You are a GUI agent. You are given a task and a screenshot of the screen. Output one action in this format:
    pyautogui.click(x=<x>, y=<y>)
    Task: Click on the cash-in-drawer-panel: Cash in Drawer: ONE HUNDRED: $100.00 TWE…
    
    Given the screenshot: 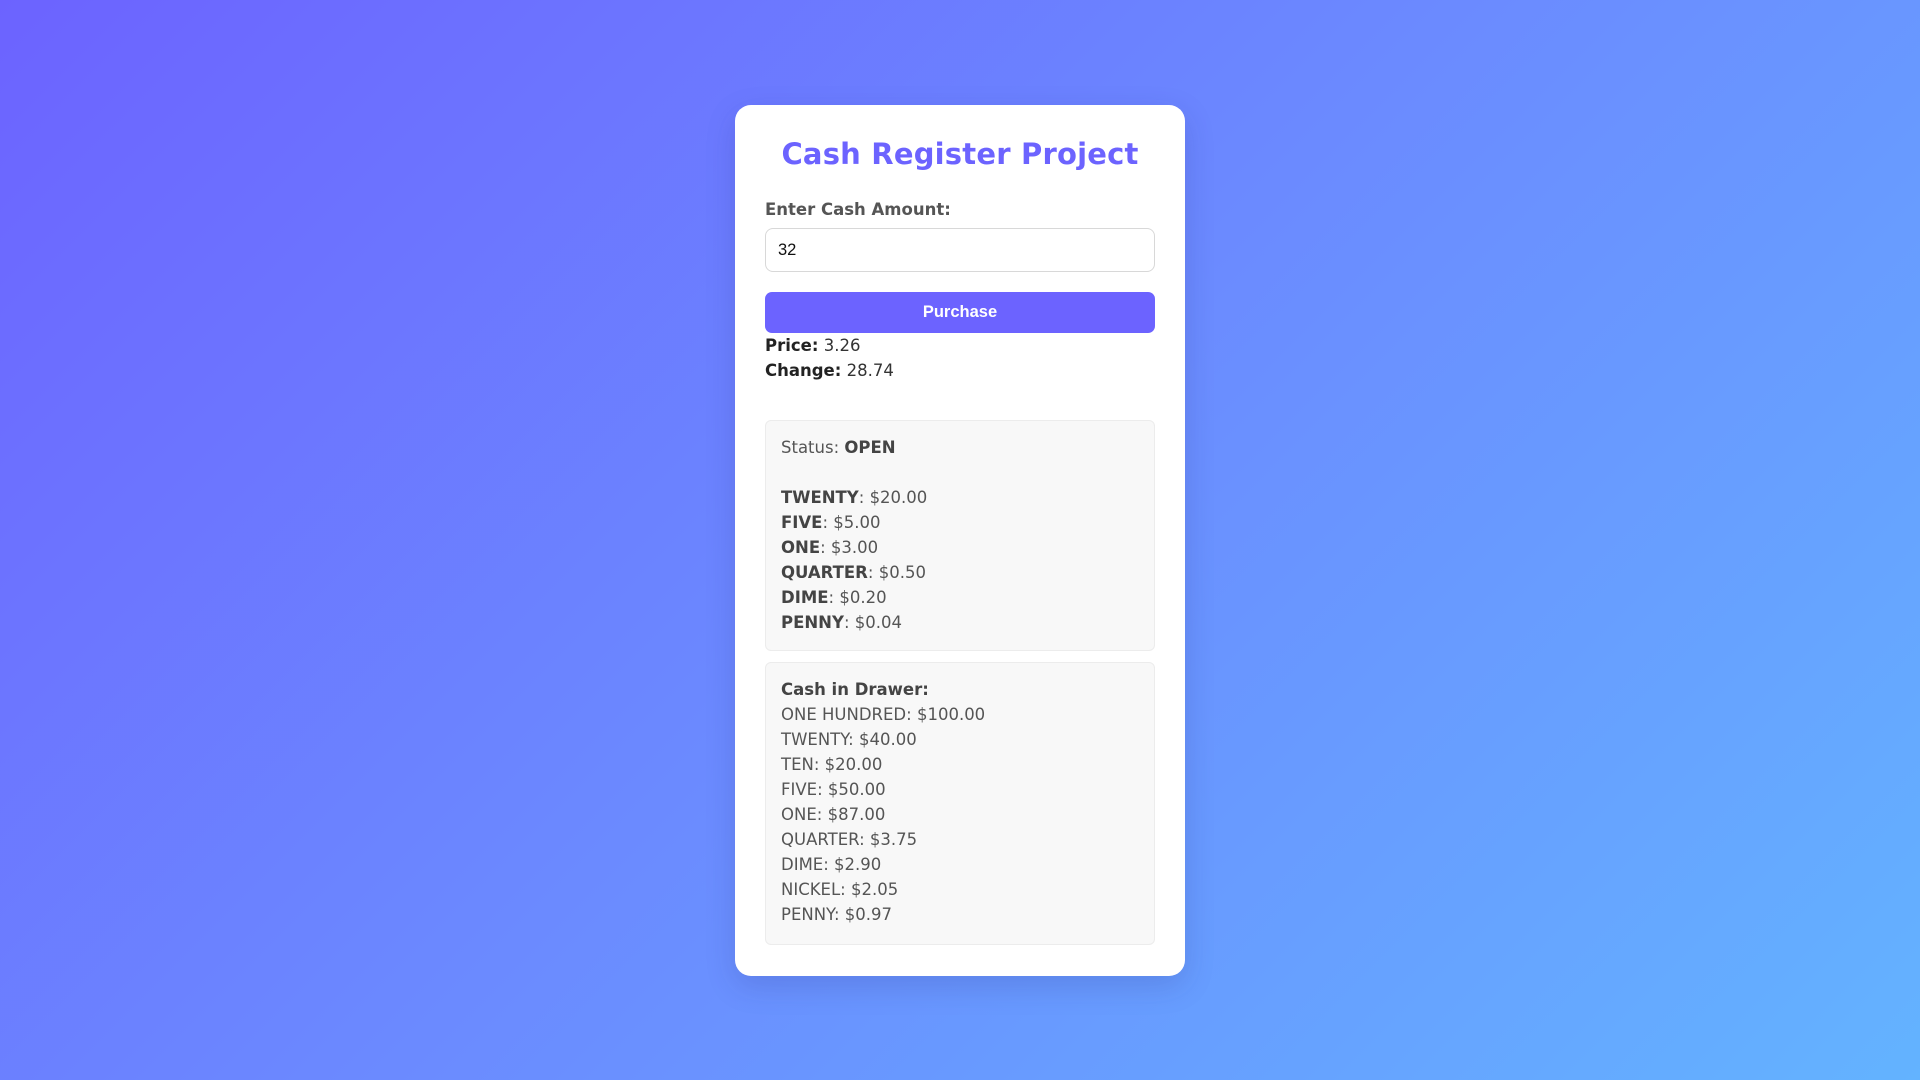 What is the action you would take?
    pyautogui.click(x=960, y=803)
    